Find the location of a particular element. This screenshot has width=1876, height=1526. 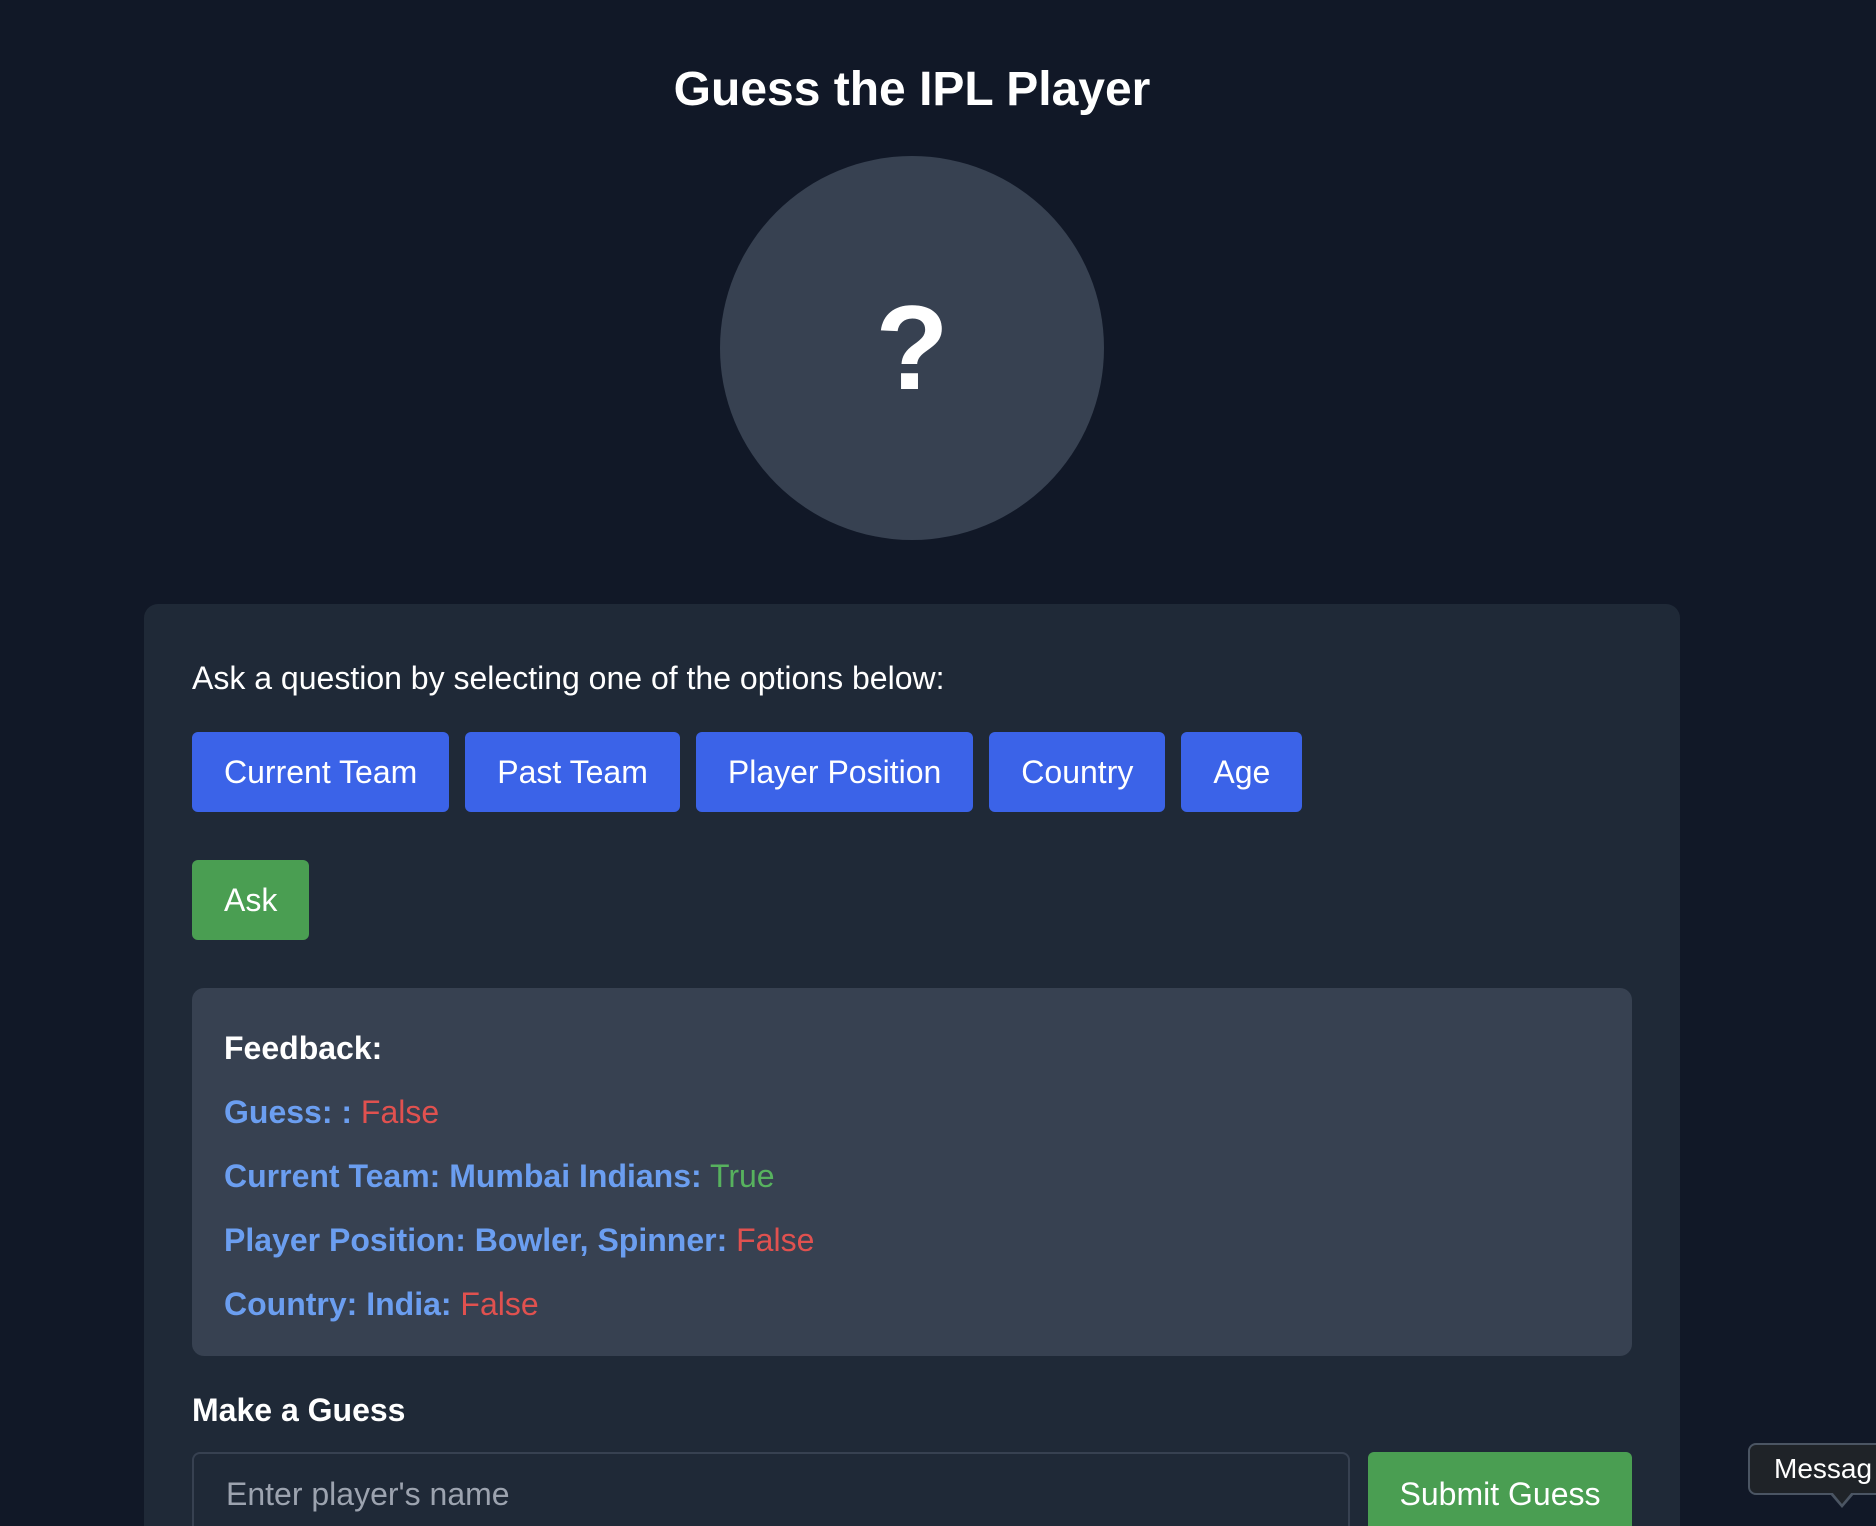

feedback-entry: Player Position: Bowler, Spinner: False is located at coordinates (519, 1240).